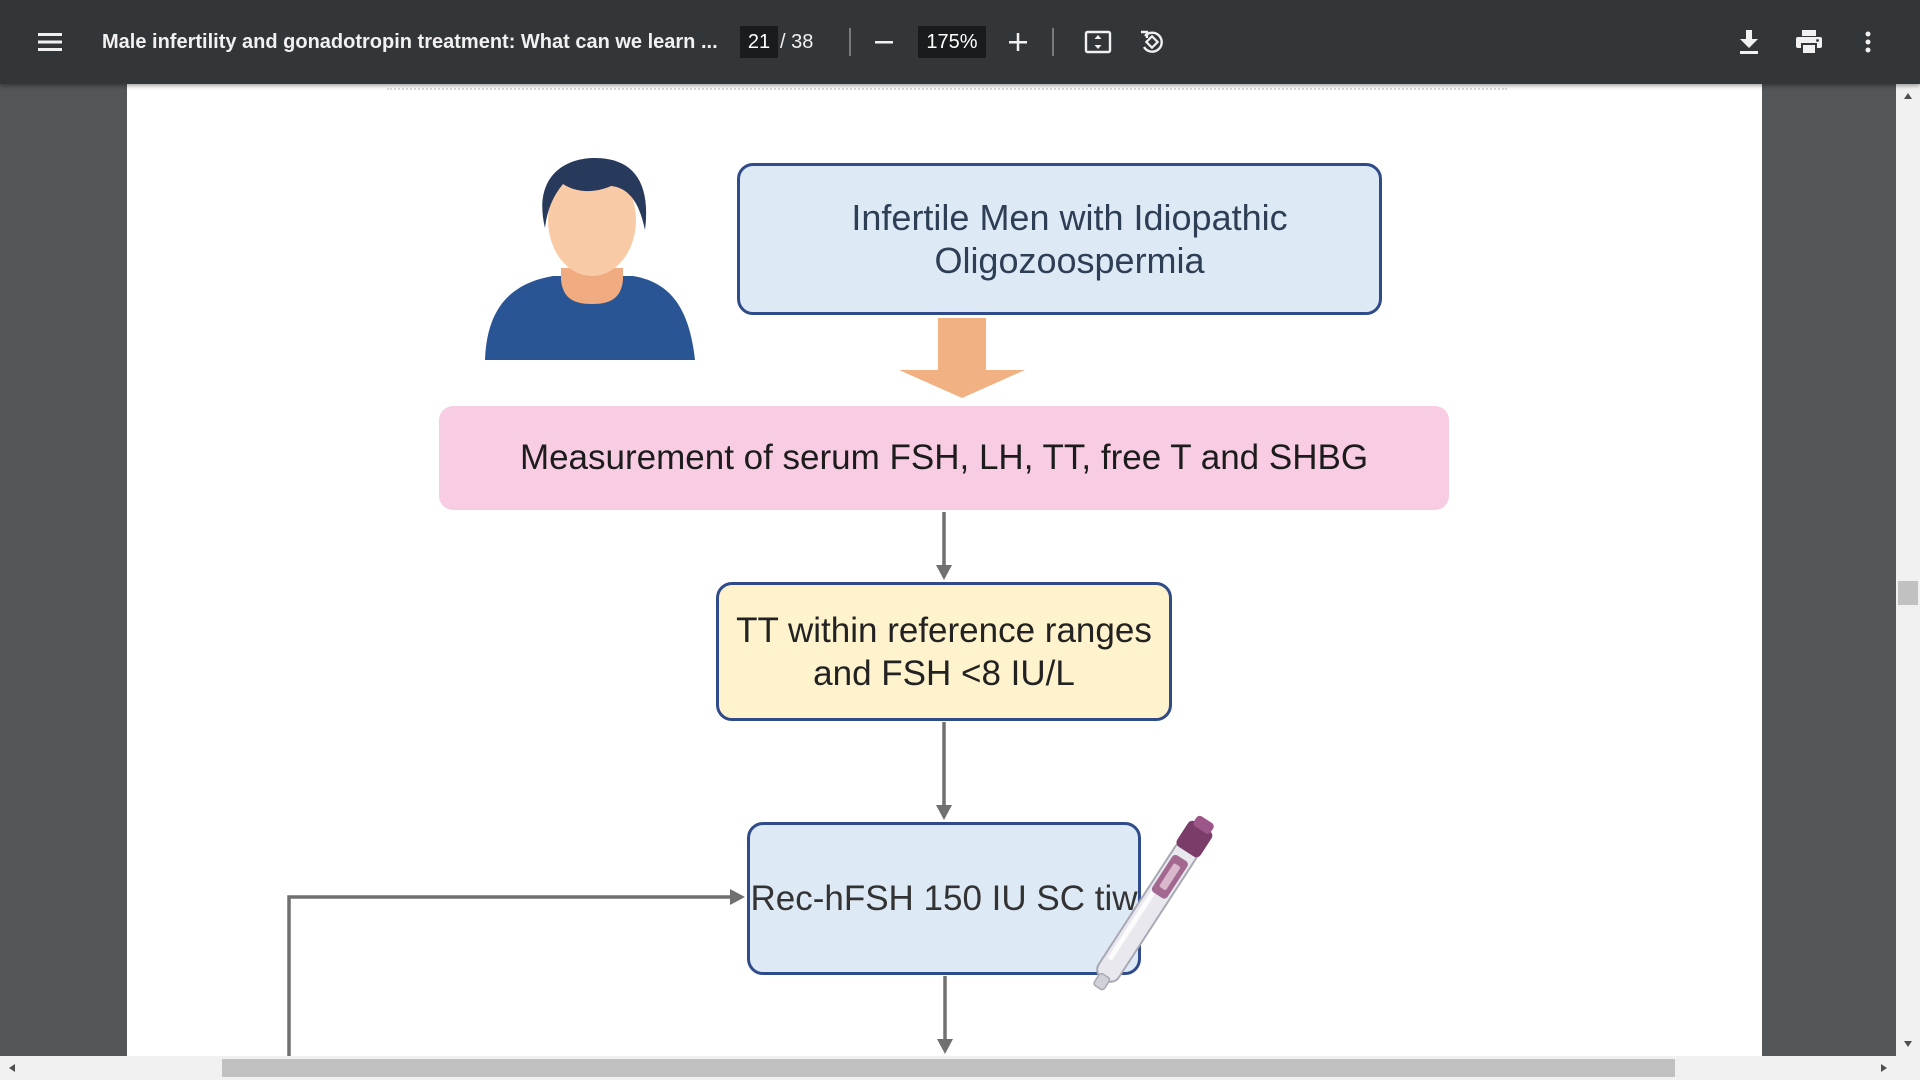 The width and height of the screenshot is (1920, 1080). Describe the element at coordinates (1908, 1044) in the screenshot. I see `scroll-down-arrow-icon` at that location.